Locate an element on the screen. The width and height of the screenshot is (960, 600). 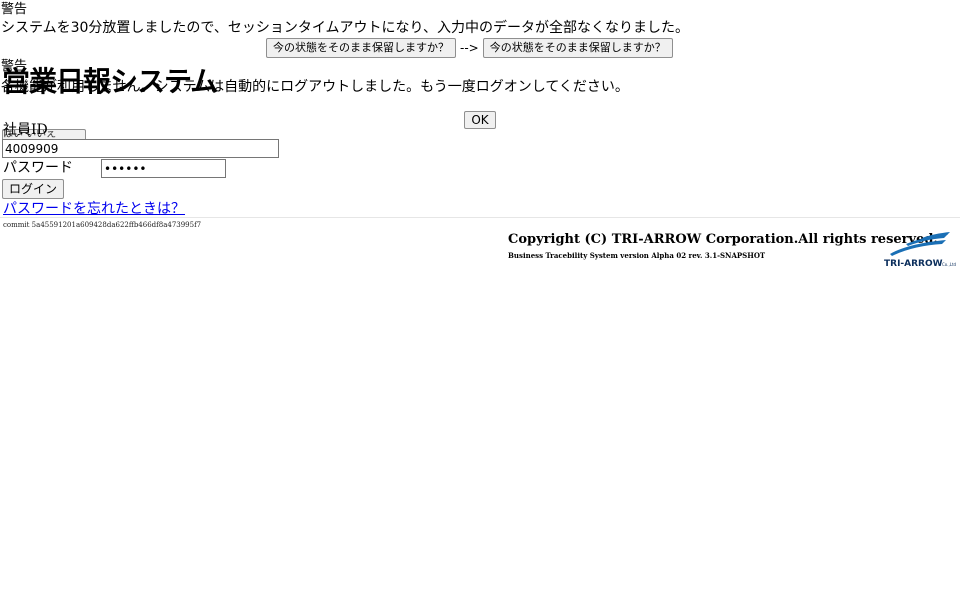
keep-state-button: 今の状態をそのまま保留しますか？ is located at coordinates (361, 48).